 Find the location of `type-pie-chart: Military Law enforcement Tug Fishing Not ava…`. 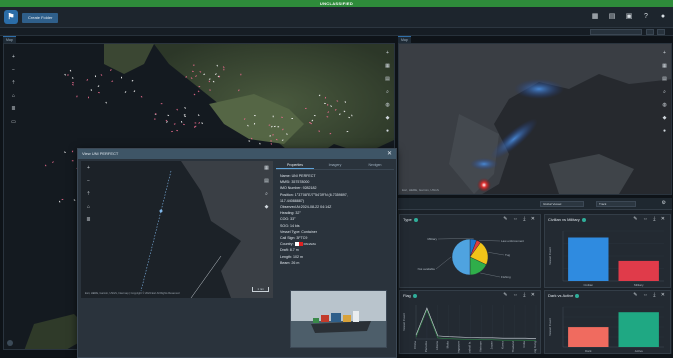

type-pie-chart: Military Law enforcement Tug Fishing Not ava… is located at coordinates (470, 256).